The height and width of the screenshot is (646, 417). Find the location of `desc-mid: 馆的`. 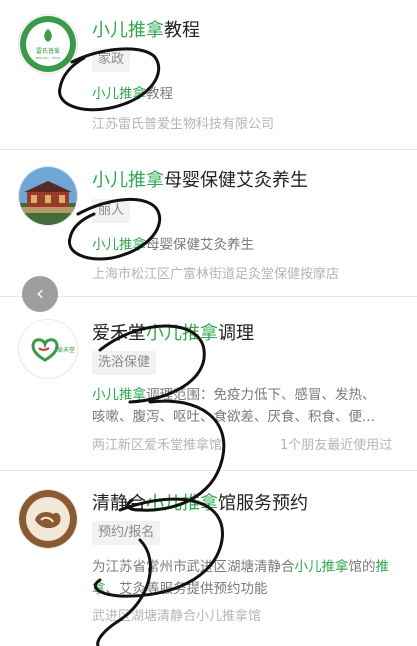

desc-mid: 馆的 is located at coordinates (362, 567).